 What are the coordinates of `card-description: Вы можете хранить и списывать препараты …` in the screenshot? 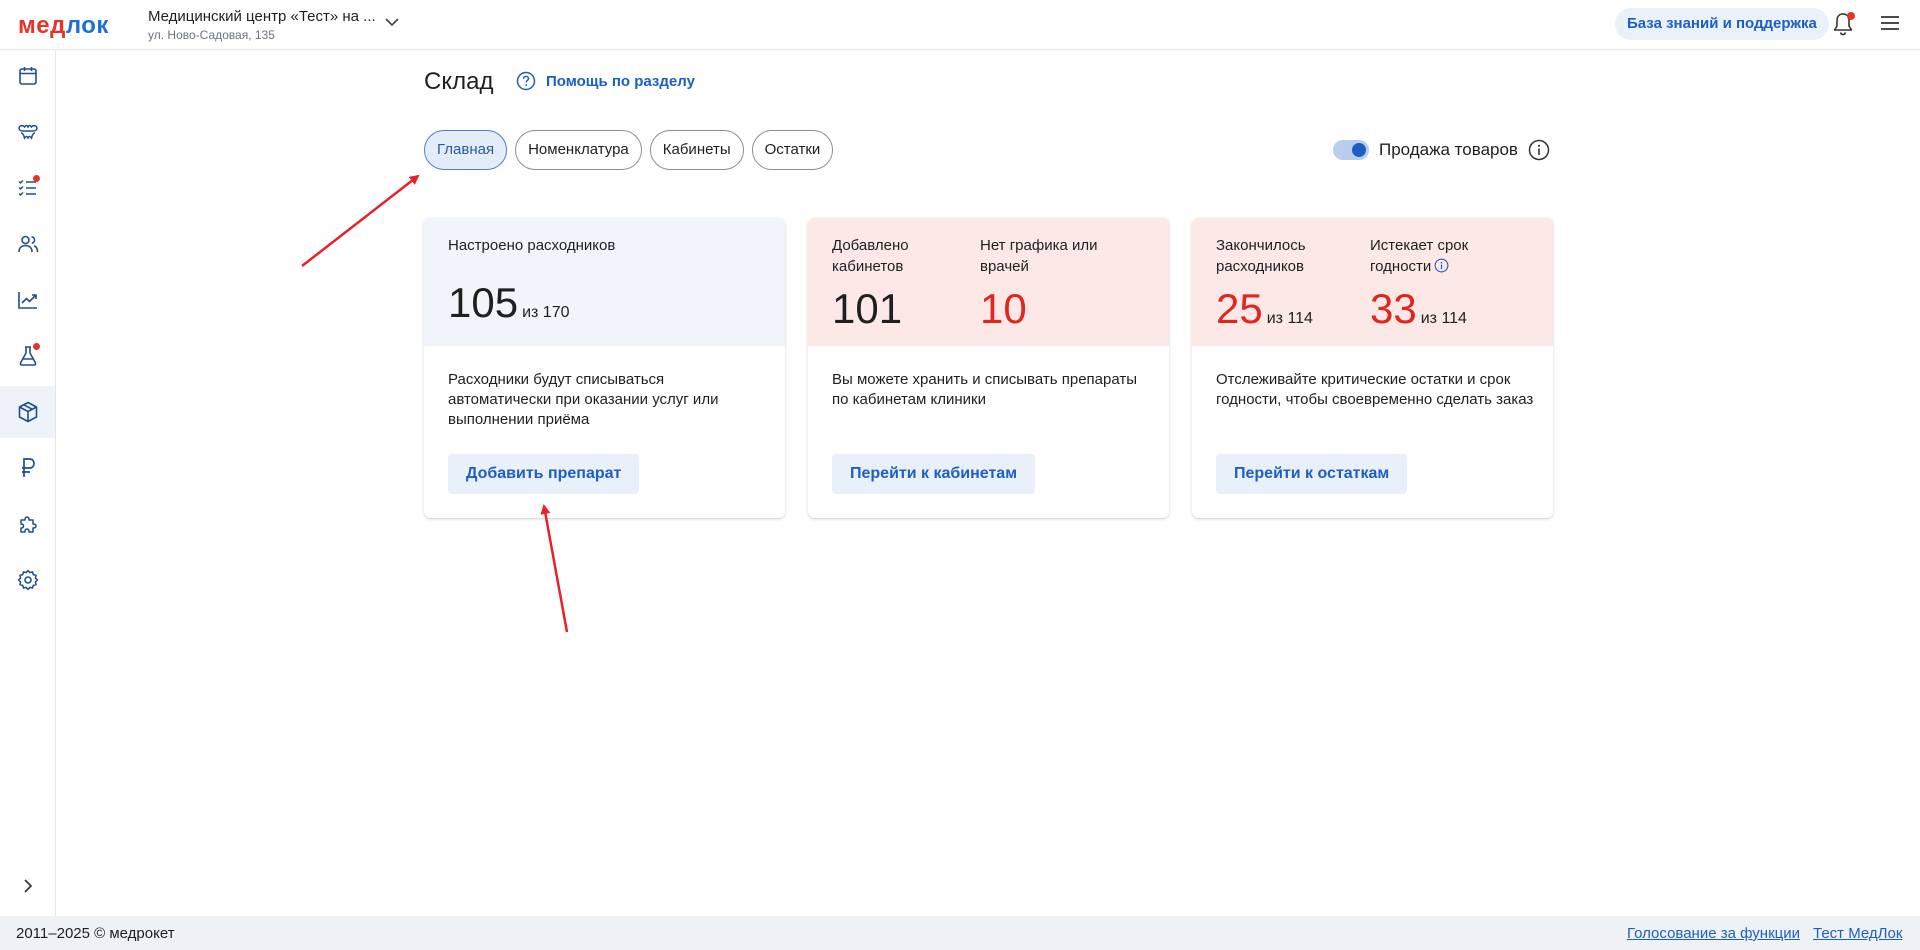 It's located at (985, 389).